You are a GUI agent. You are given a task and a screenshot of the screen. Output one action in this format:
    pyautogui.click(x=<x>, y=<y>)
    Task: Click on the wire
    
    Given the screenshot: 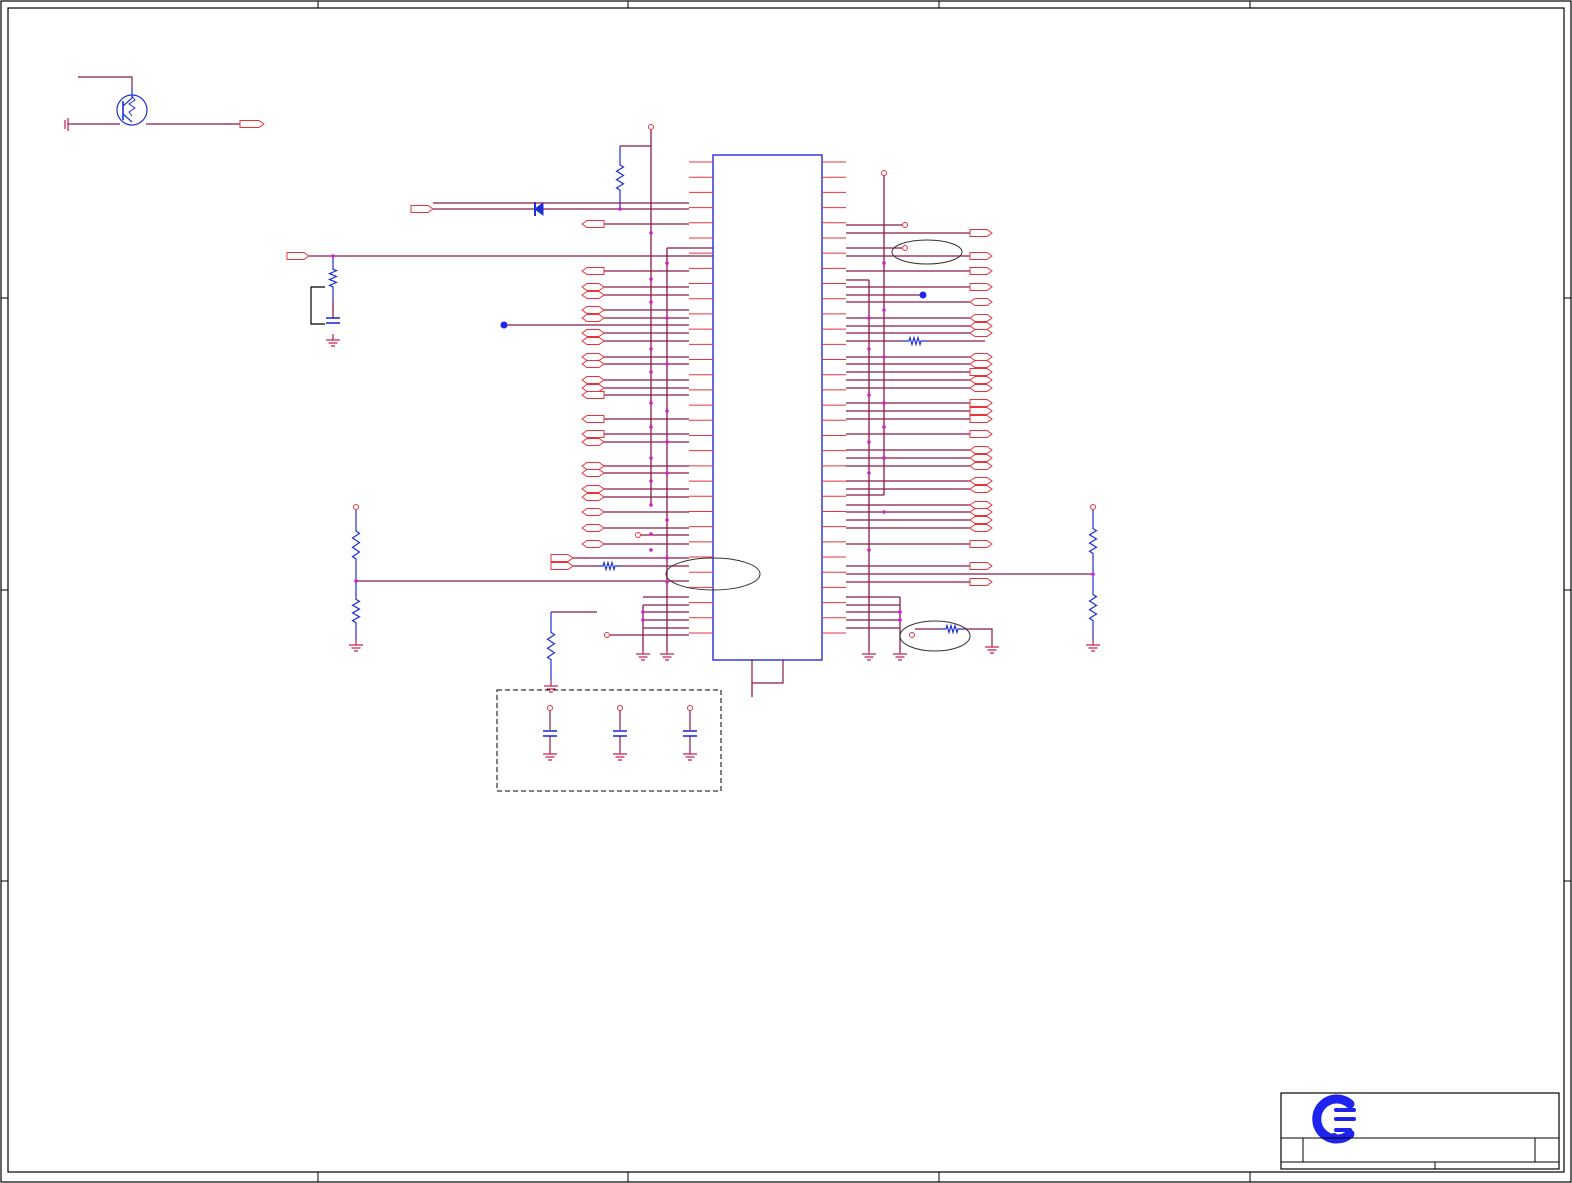 What is the action you would take?
    pyautogui.click(x=105, y=82)
    